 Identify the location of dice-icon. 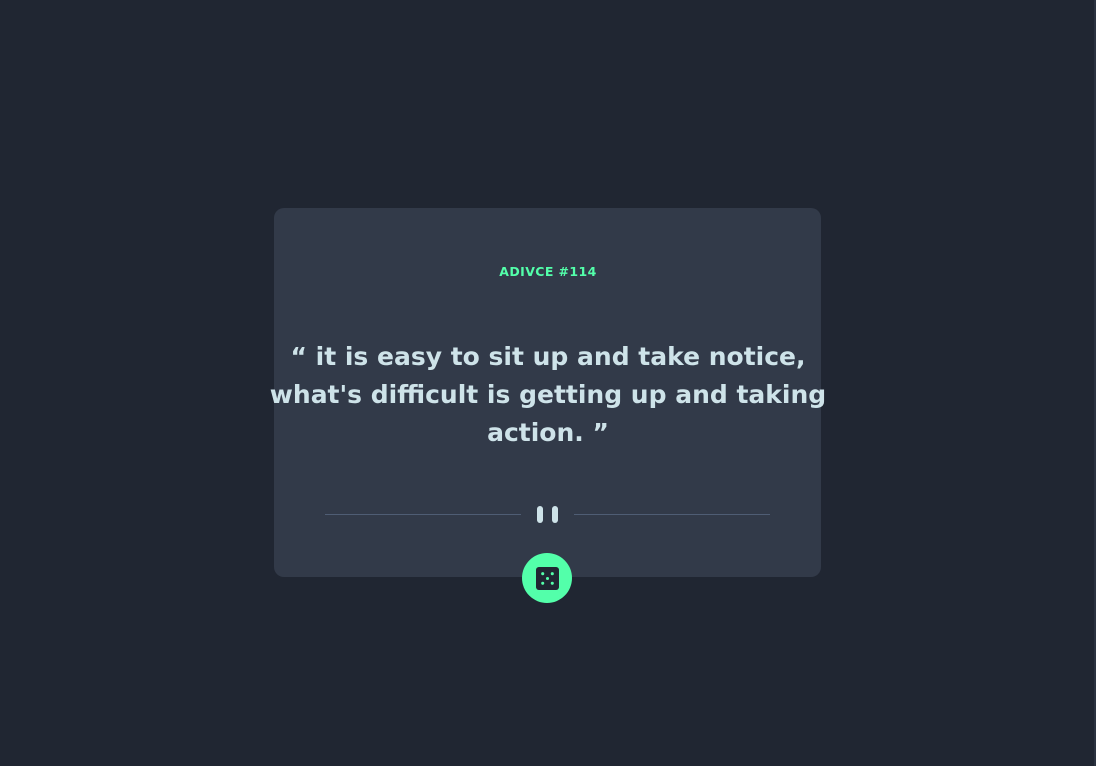
(547, 578).